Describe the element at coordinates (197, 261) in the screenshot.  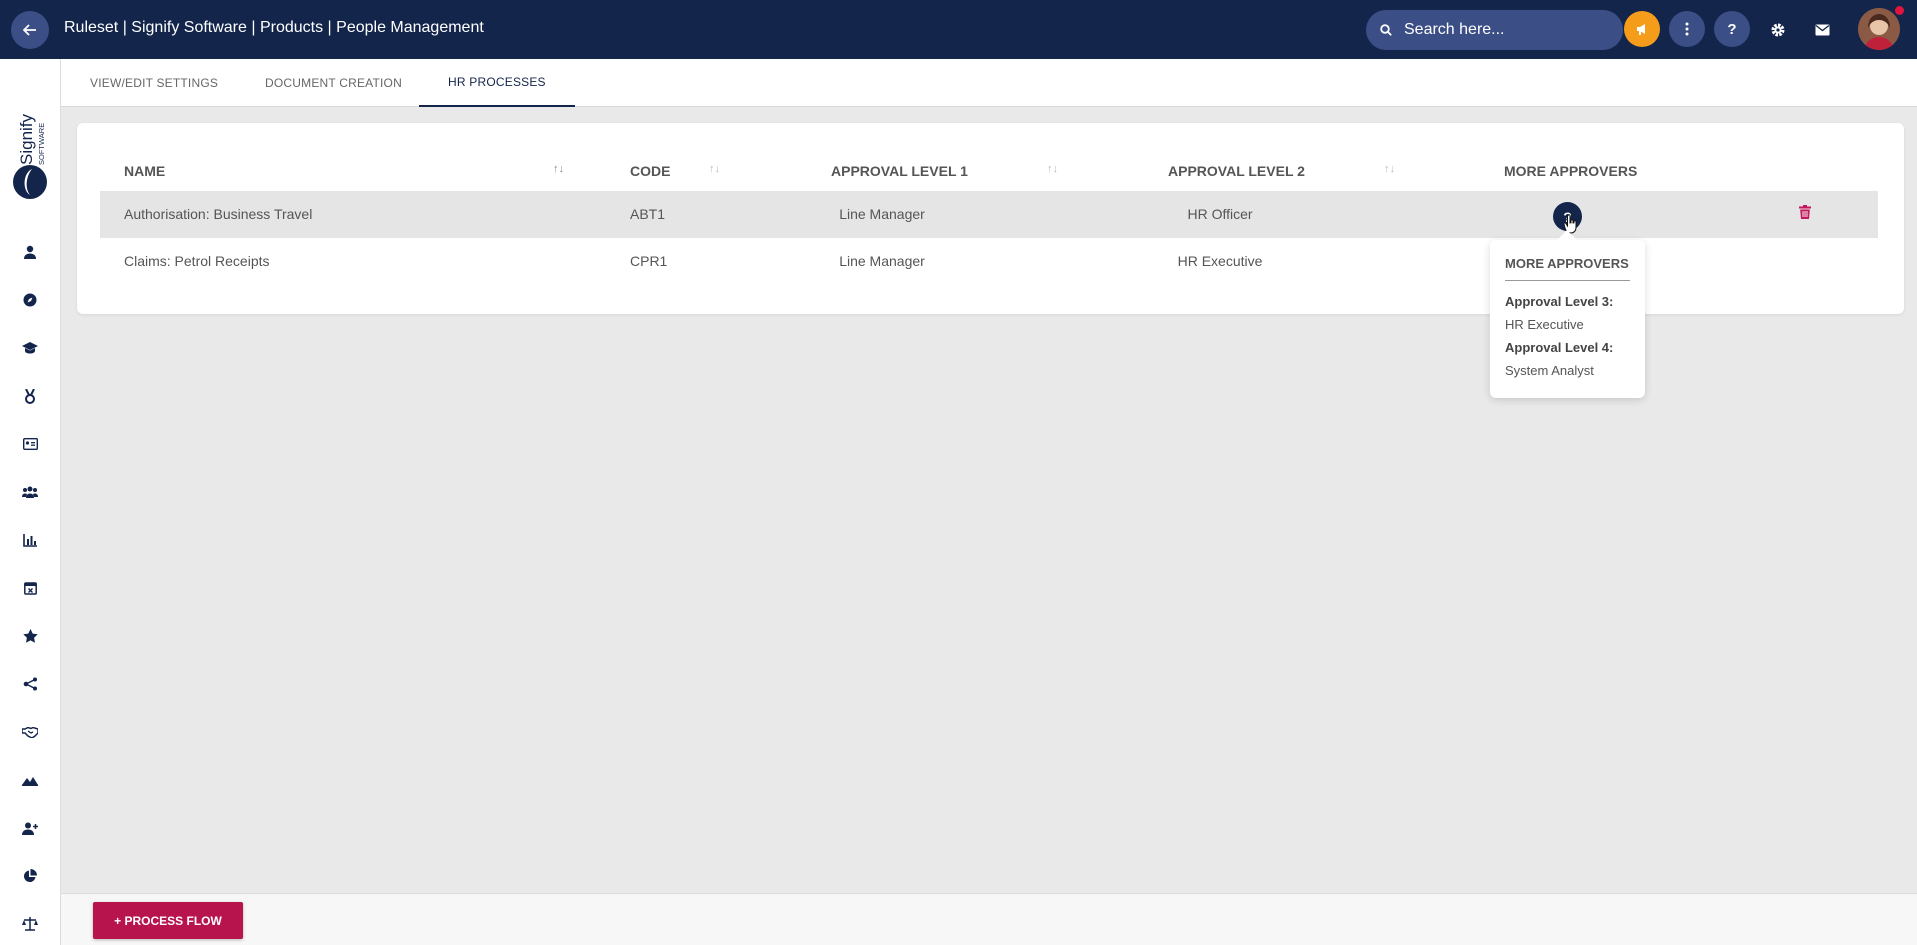
I see `cell-name: Claims: Petrol Receipts` at that location.